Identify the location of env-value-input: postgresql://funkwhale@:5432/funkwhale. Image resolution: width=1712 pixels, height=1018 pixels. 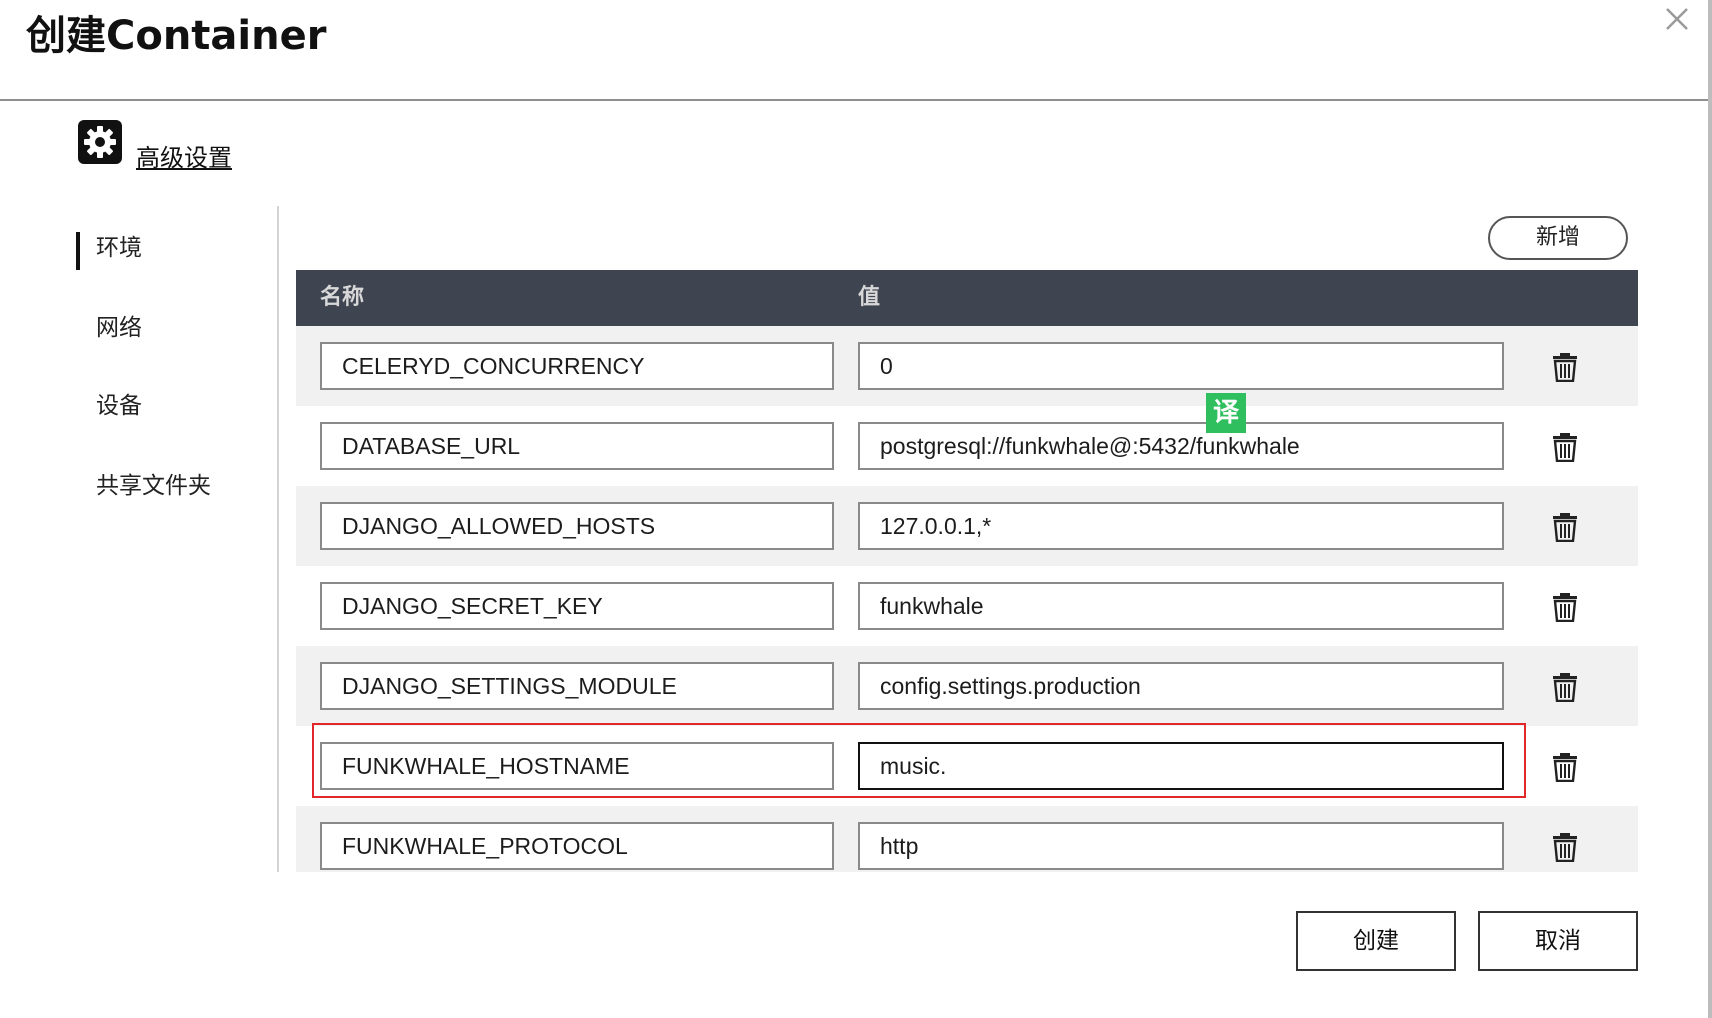
(1181, 446).